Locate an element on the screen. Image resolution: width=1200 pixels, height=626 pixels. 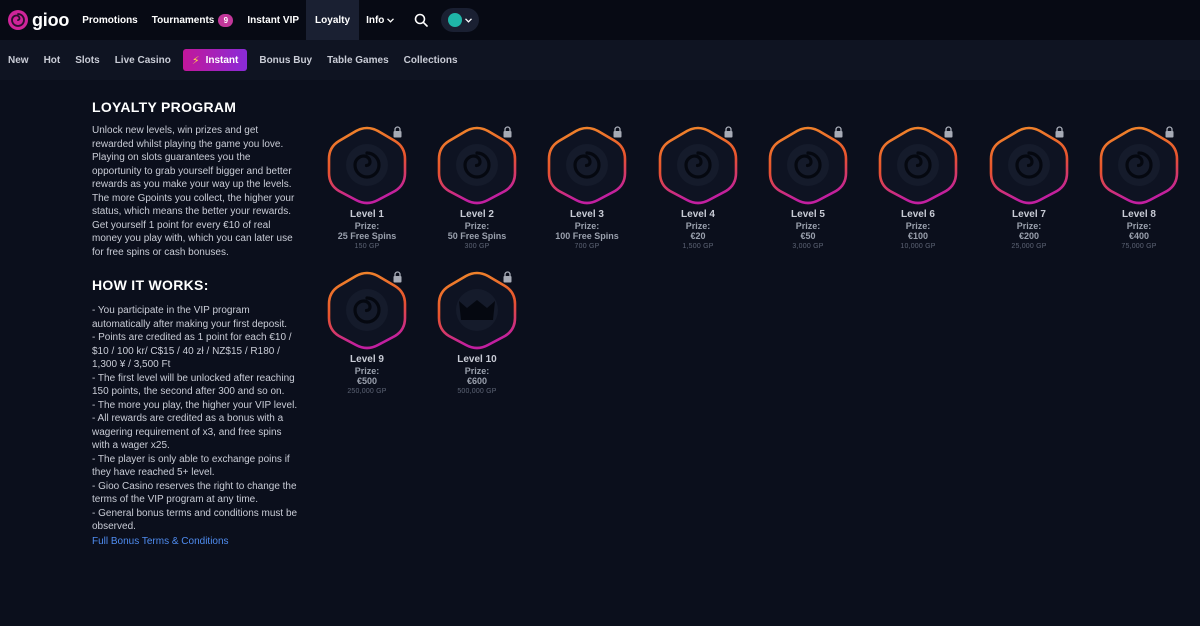
gp-requirement: 75,000 GP is located at coordinates (1139, 246).